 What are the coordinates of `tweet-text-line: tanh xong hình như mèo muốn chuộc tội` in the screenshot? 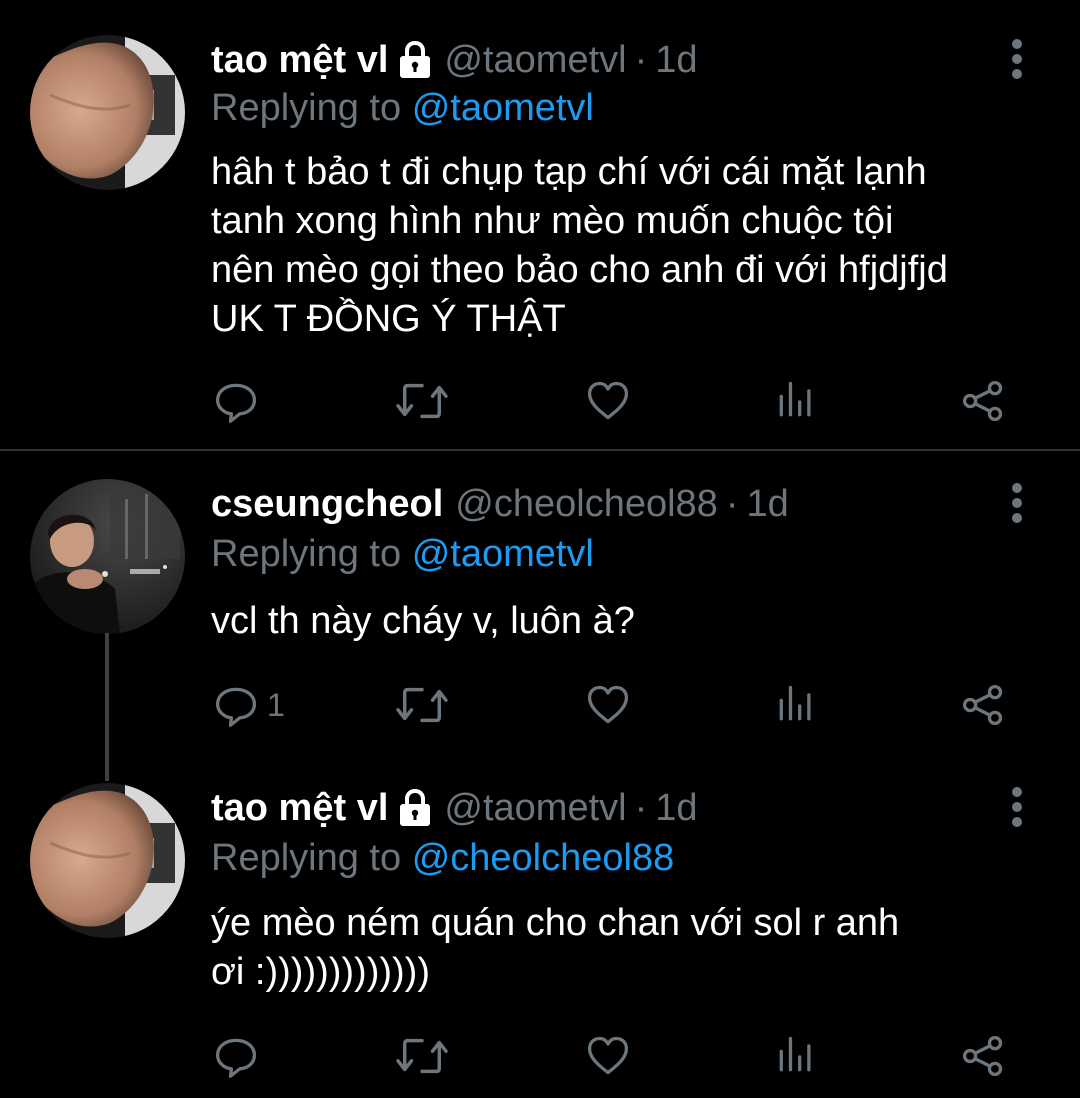 It's located at (552, 221).